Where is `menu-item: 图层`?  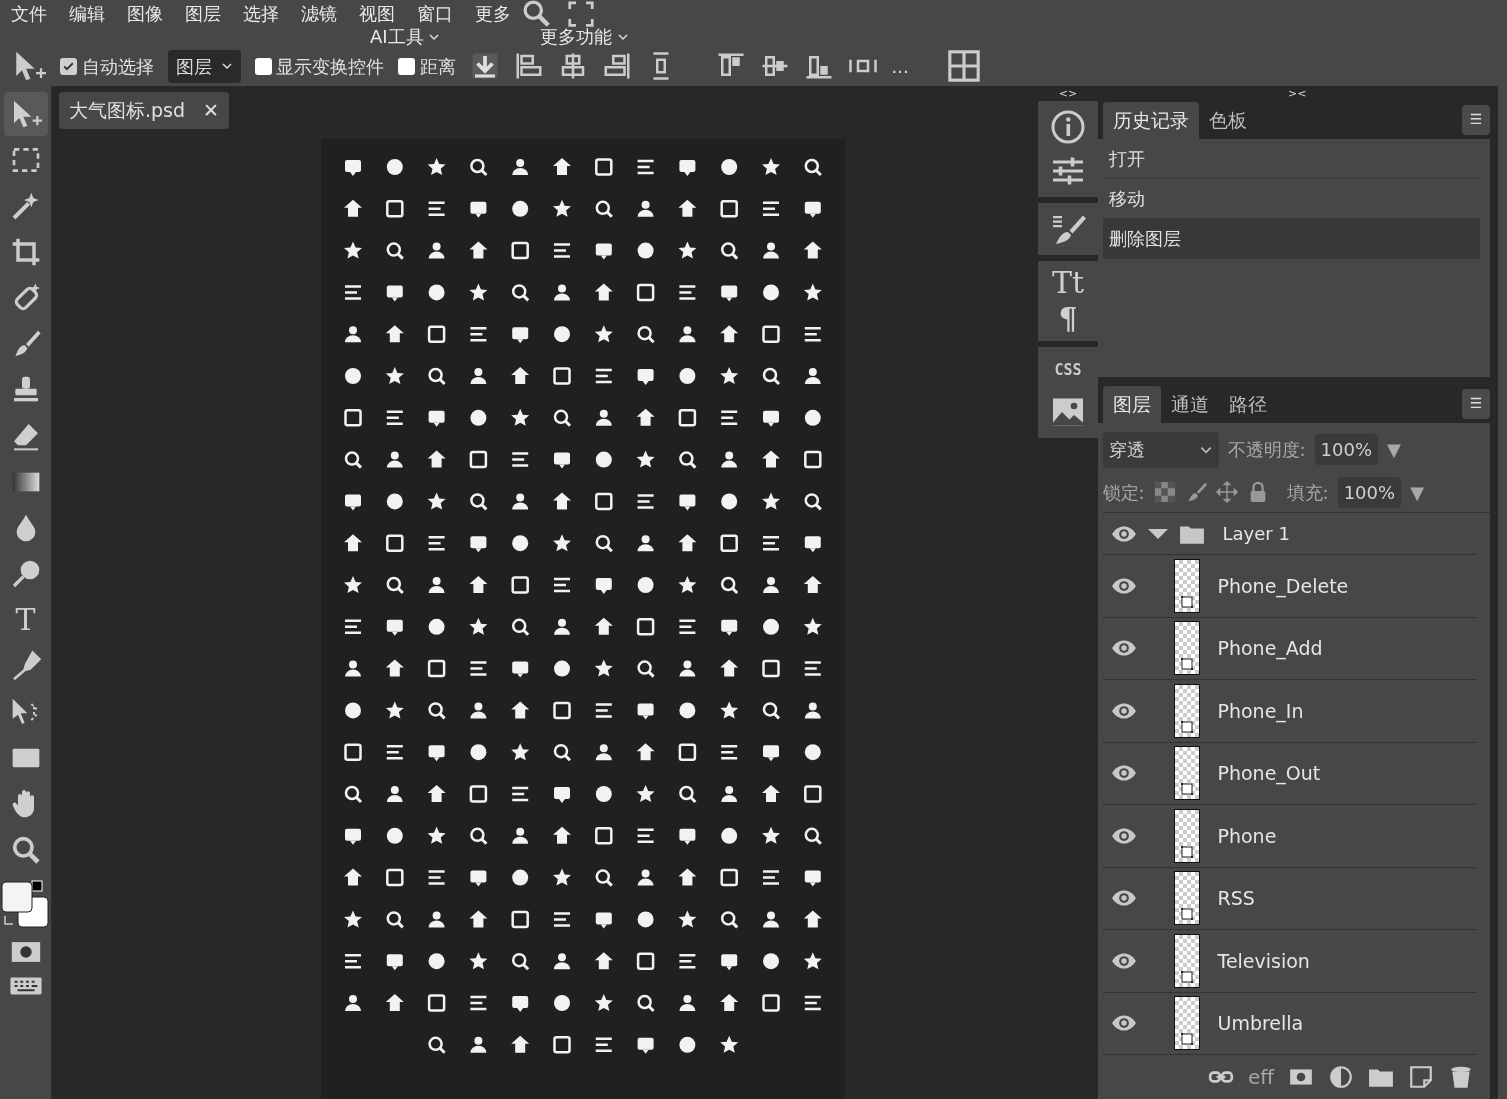 menu-item: 图层 is located at coordinates (203, 14).